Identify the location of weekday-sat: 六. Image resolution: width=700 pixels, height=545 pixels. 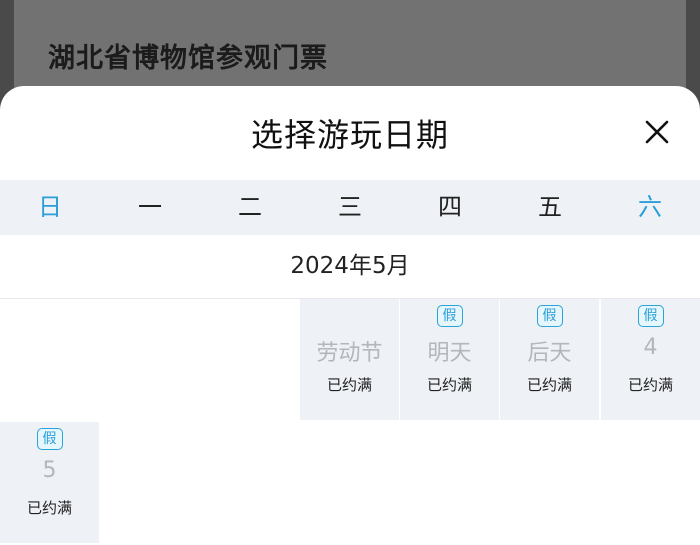
(650, 207).